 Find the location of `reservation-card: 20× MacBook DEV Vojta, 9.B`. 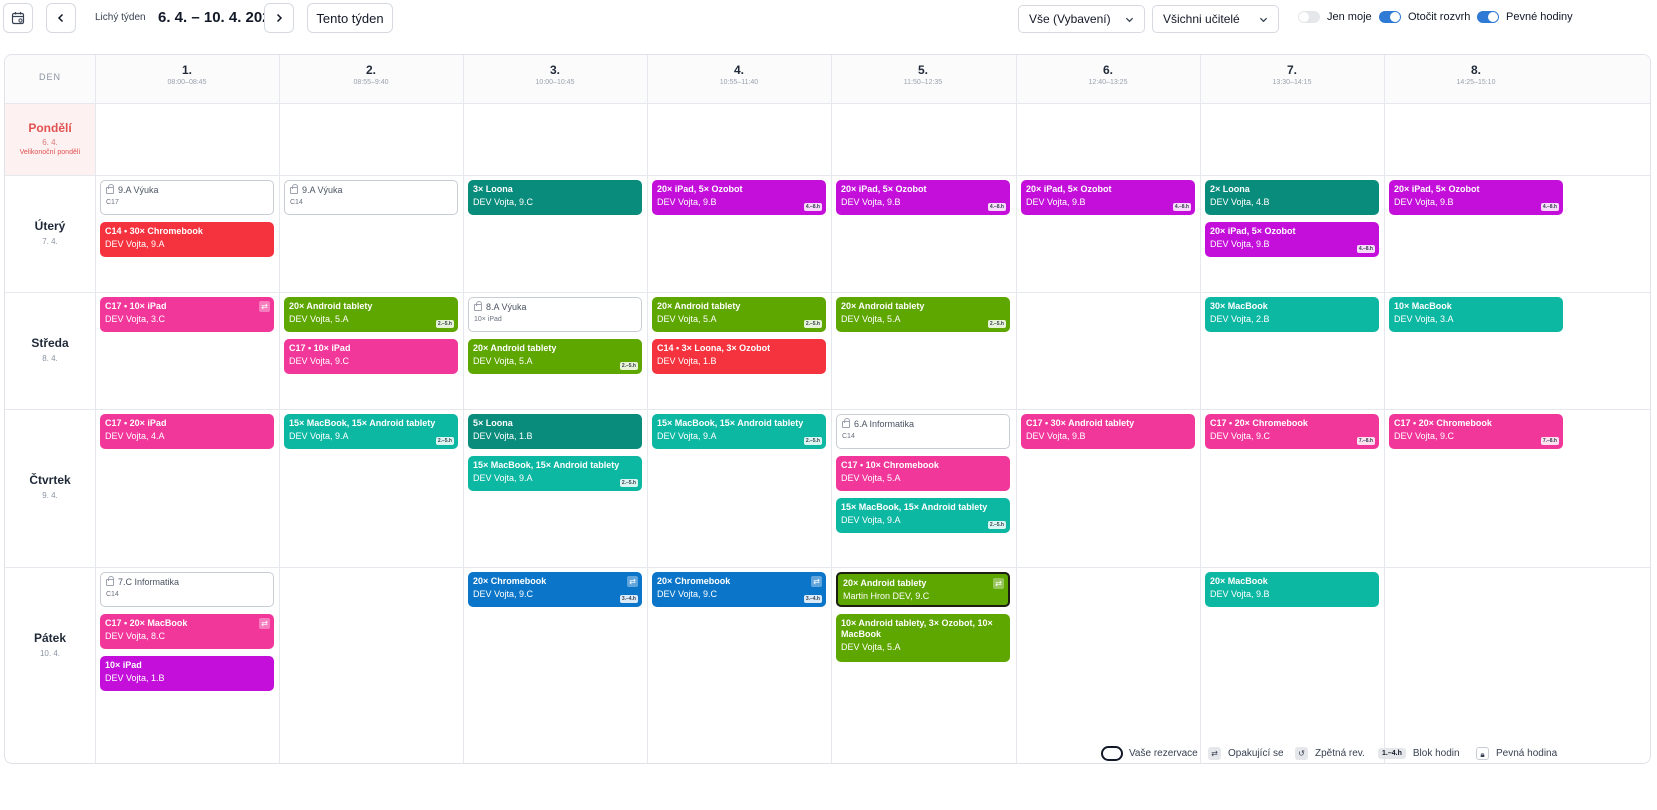

reservation-card: 20× MacBook DEV Vojta, 9.B is located at coordinates (1292, 589).